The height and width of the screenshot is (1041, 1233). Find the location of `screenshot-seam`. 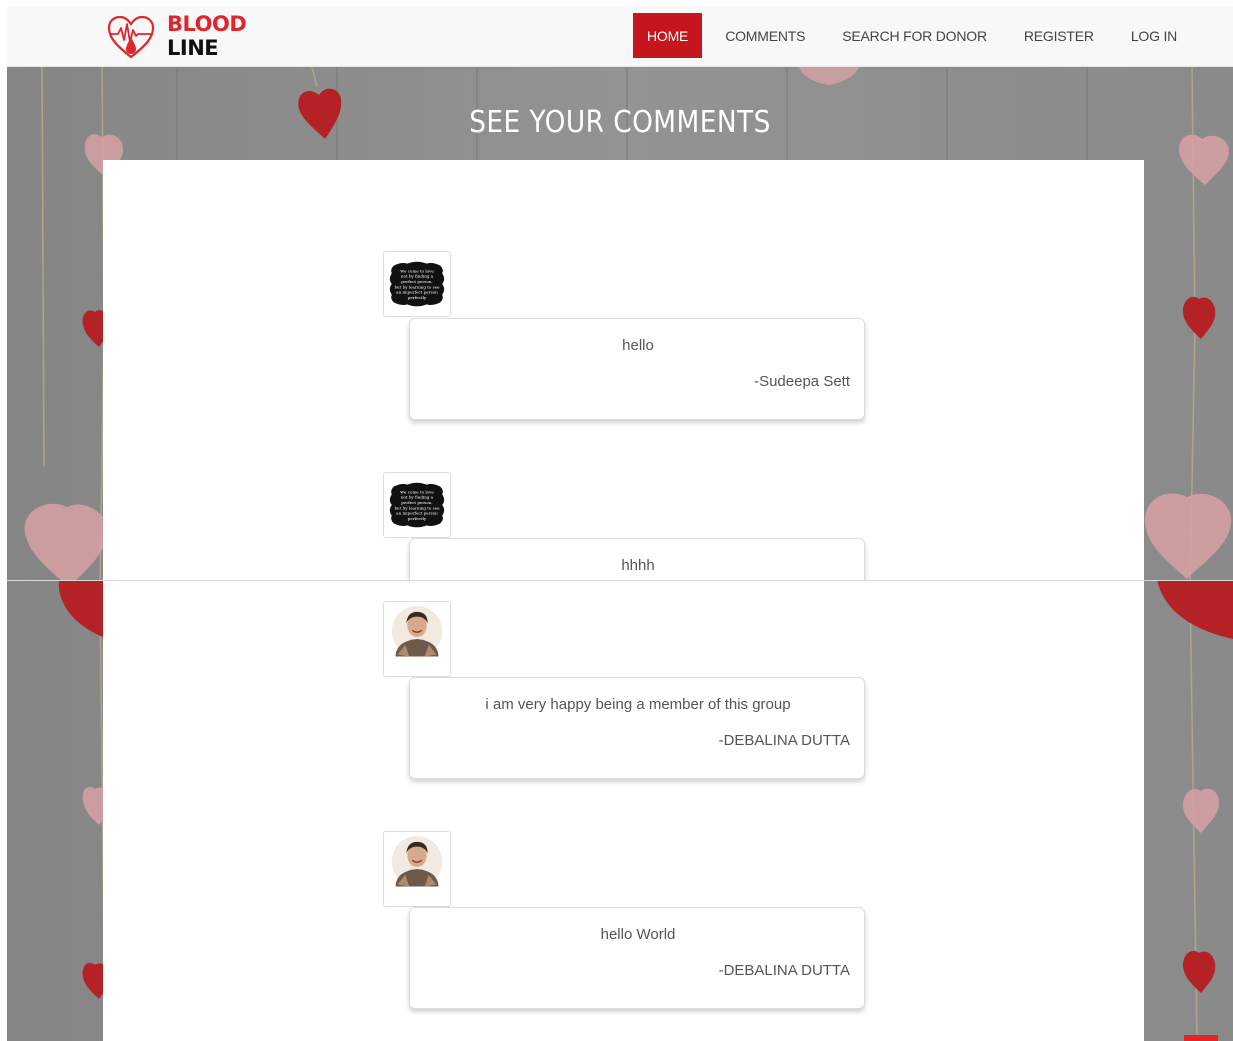

screenshot-seam is located at coordinates (620, 580).